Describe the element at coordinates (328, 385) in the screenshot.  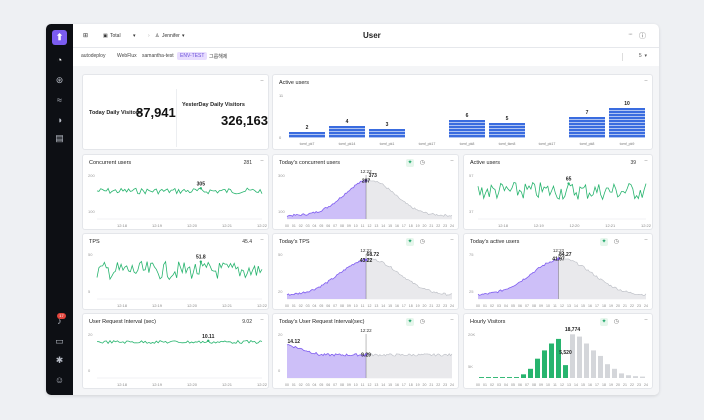
I see `x-tick-label: 06` at that location.